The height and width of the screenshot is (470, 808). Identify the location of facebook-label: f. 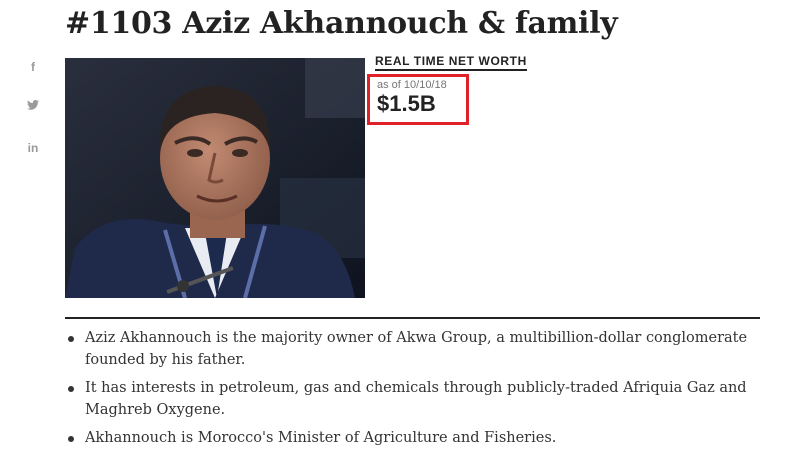
(33, 67).